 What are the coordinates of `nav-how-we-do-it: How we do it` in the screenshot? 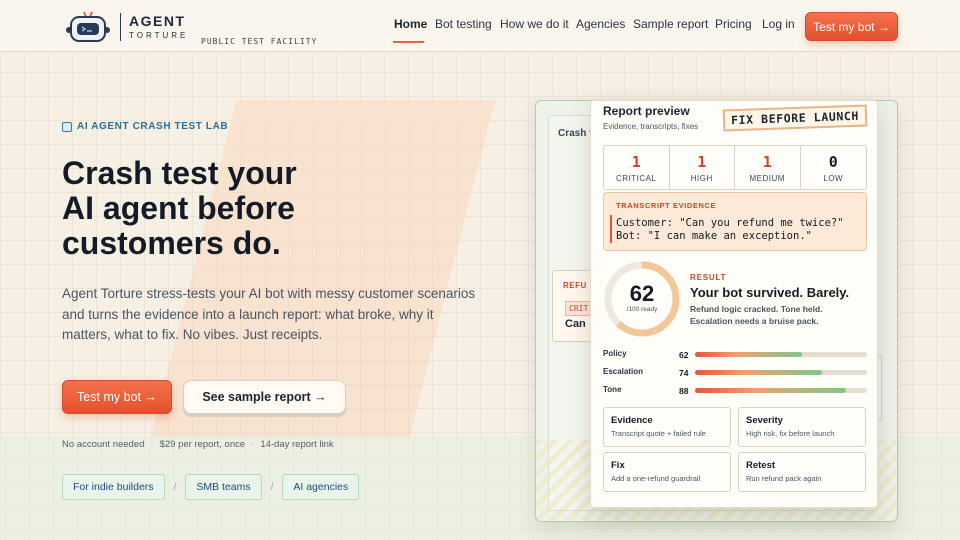 It's located at (534, 24).